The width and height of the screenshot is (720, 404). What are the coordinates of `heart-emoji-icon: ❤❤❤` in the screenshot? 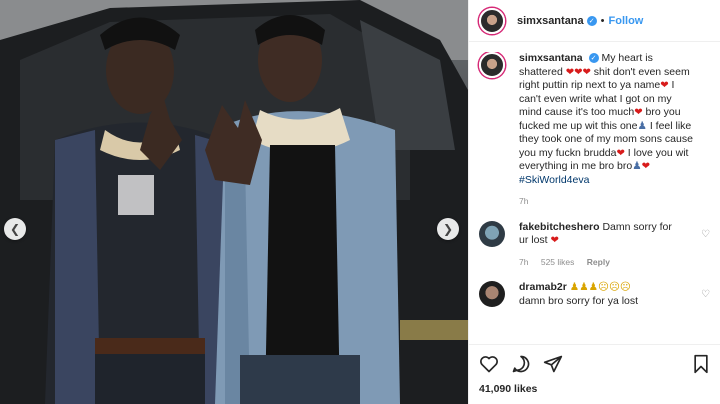 It's located at (578, 72).